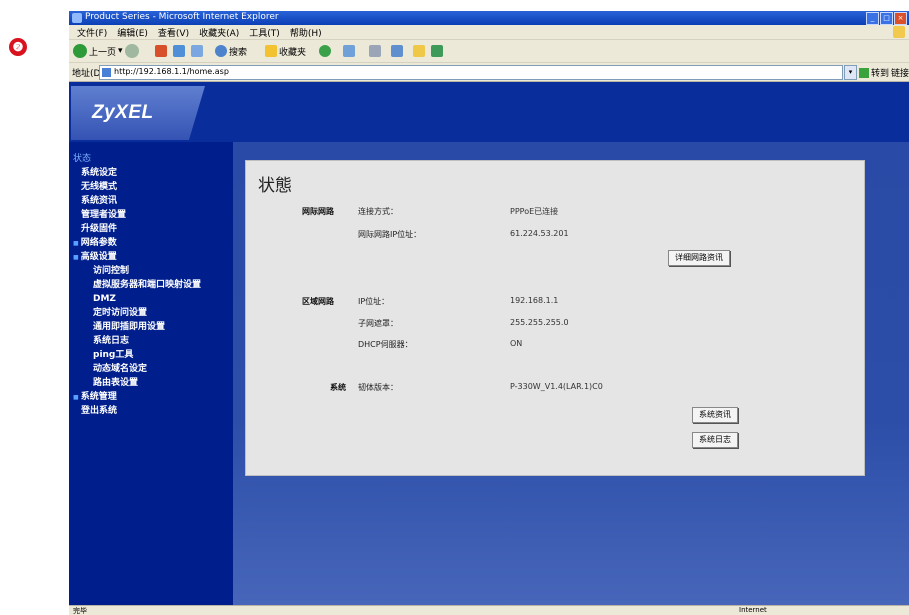  Describe the element at coordinates (318, 211) in the screenshot. I see `wan-section-label: 网际网路` at that location.